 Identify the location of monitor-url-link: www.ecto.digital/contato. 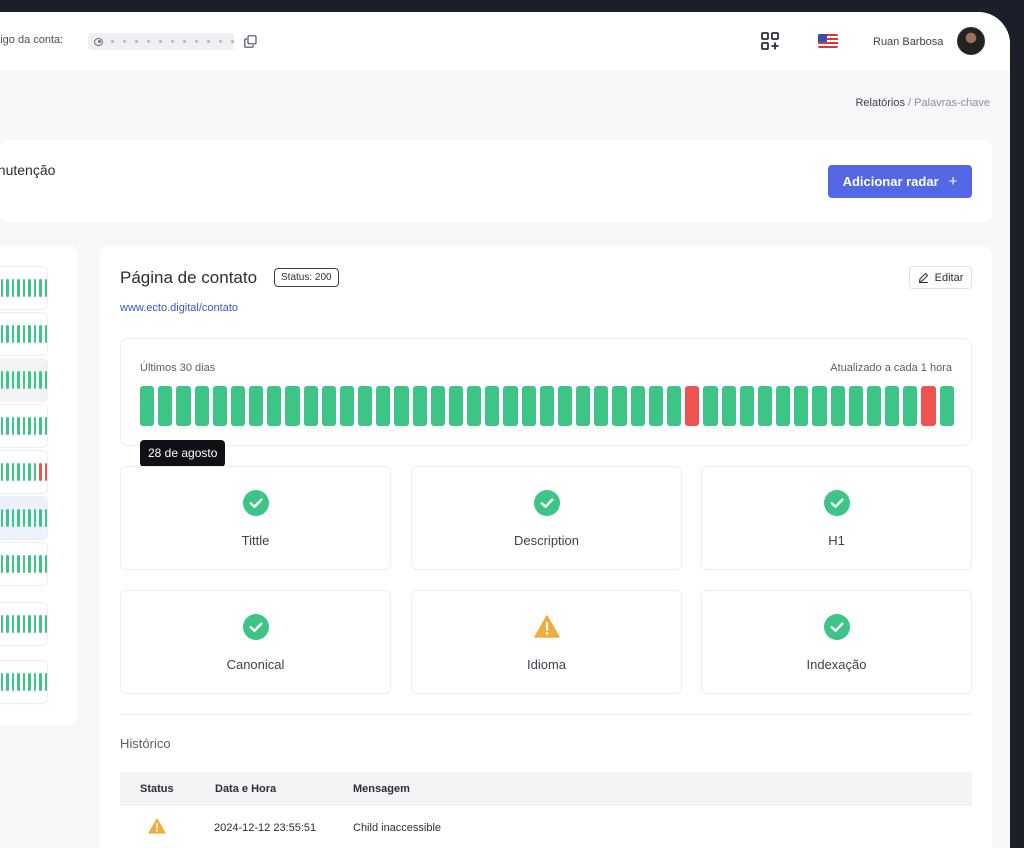
(179, 308).